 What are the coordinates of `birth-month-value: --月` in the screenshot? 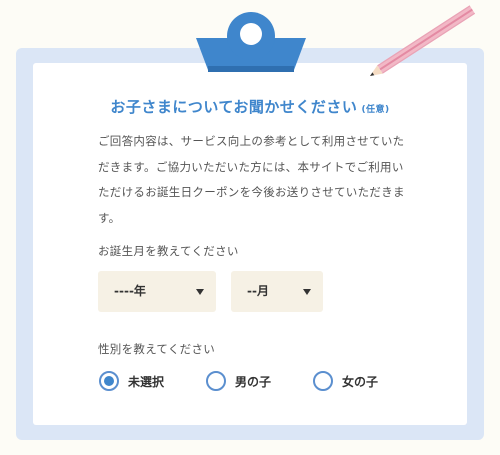 It's located at (258, 291).